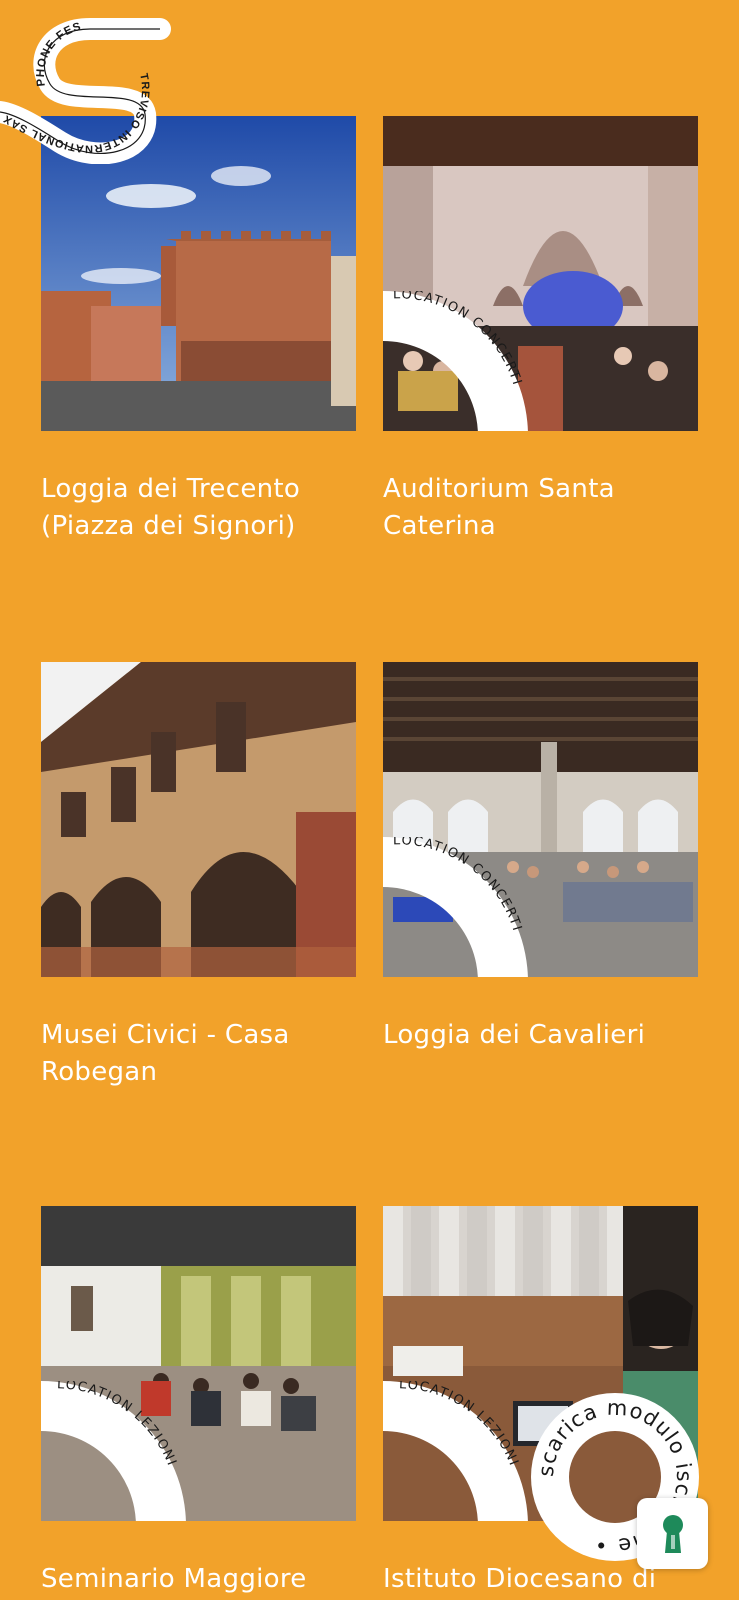 The width and height of the screenshot is (739, 1600). I want to click on location-title: Loggia dei Cavalieri, so click(543, 1035).